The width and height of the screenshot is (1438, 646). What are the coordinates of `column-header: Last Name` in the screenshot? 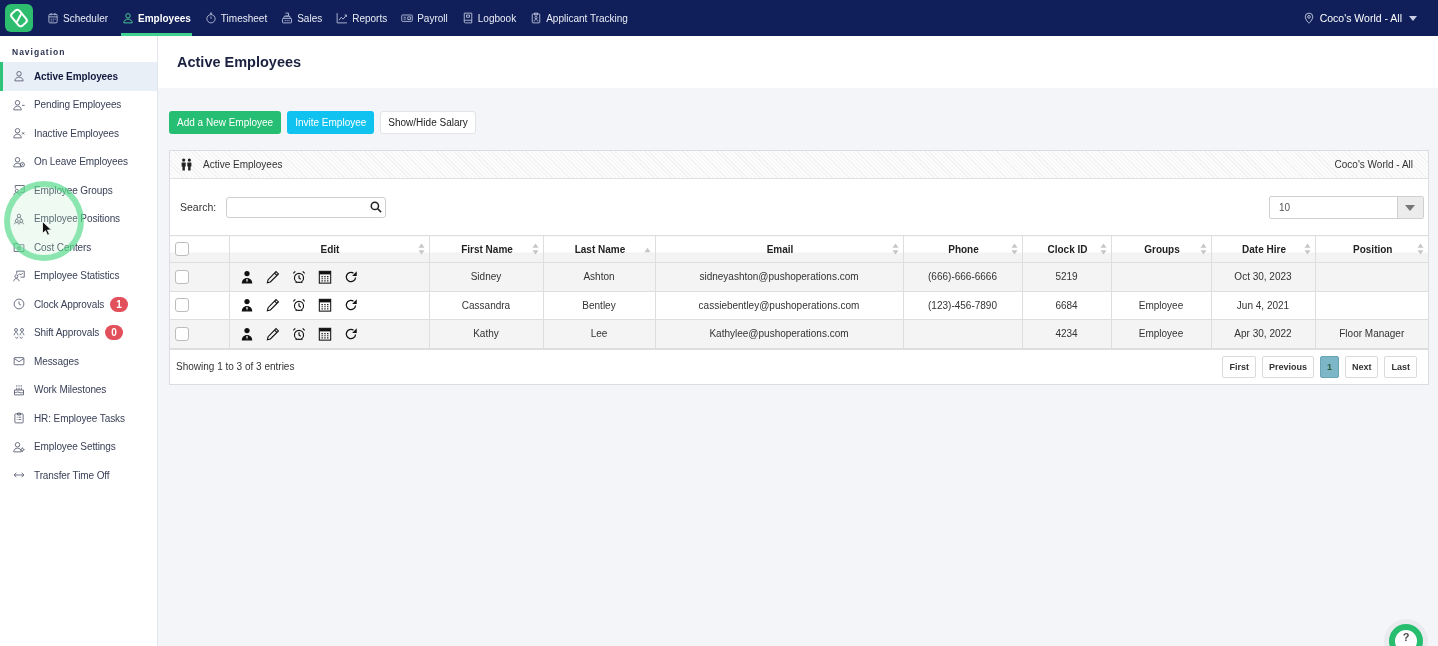 It's located at (599, 249).